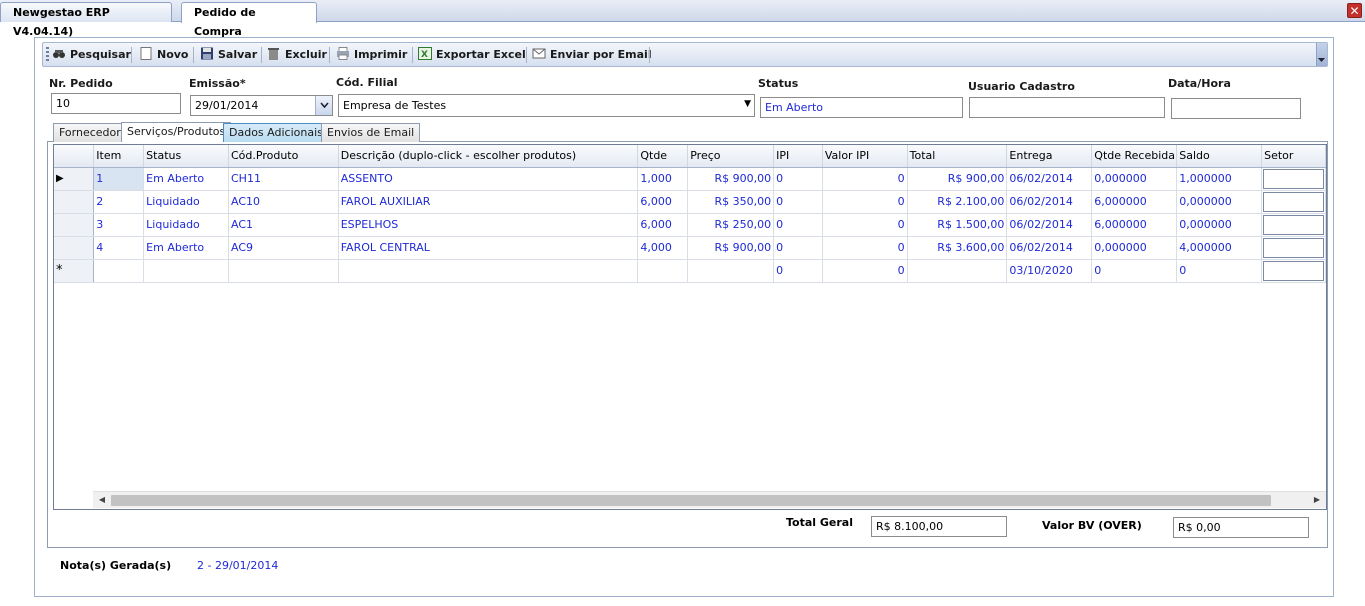  I want to click on cell-total: R$ 1.500,00, so click(957, 225).